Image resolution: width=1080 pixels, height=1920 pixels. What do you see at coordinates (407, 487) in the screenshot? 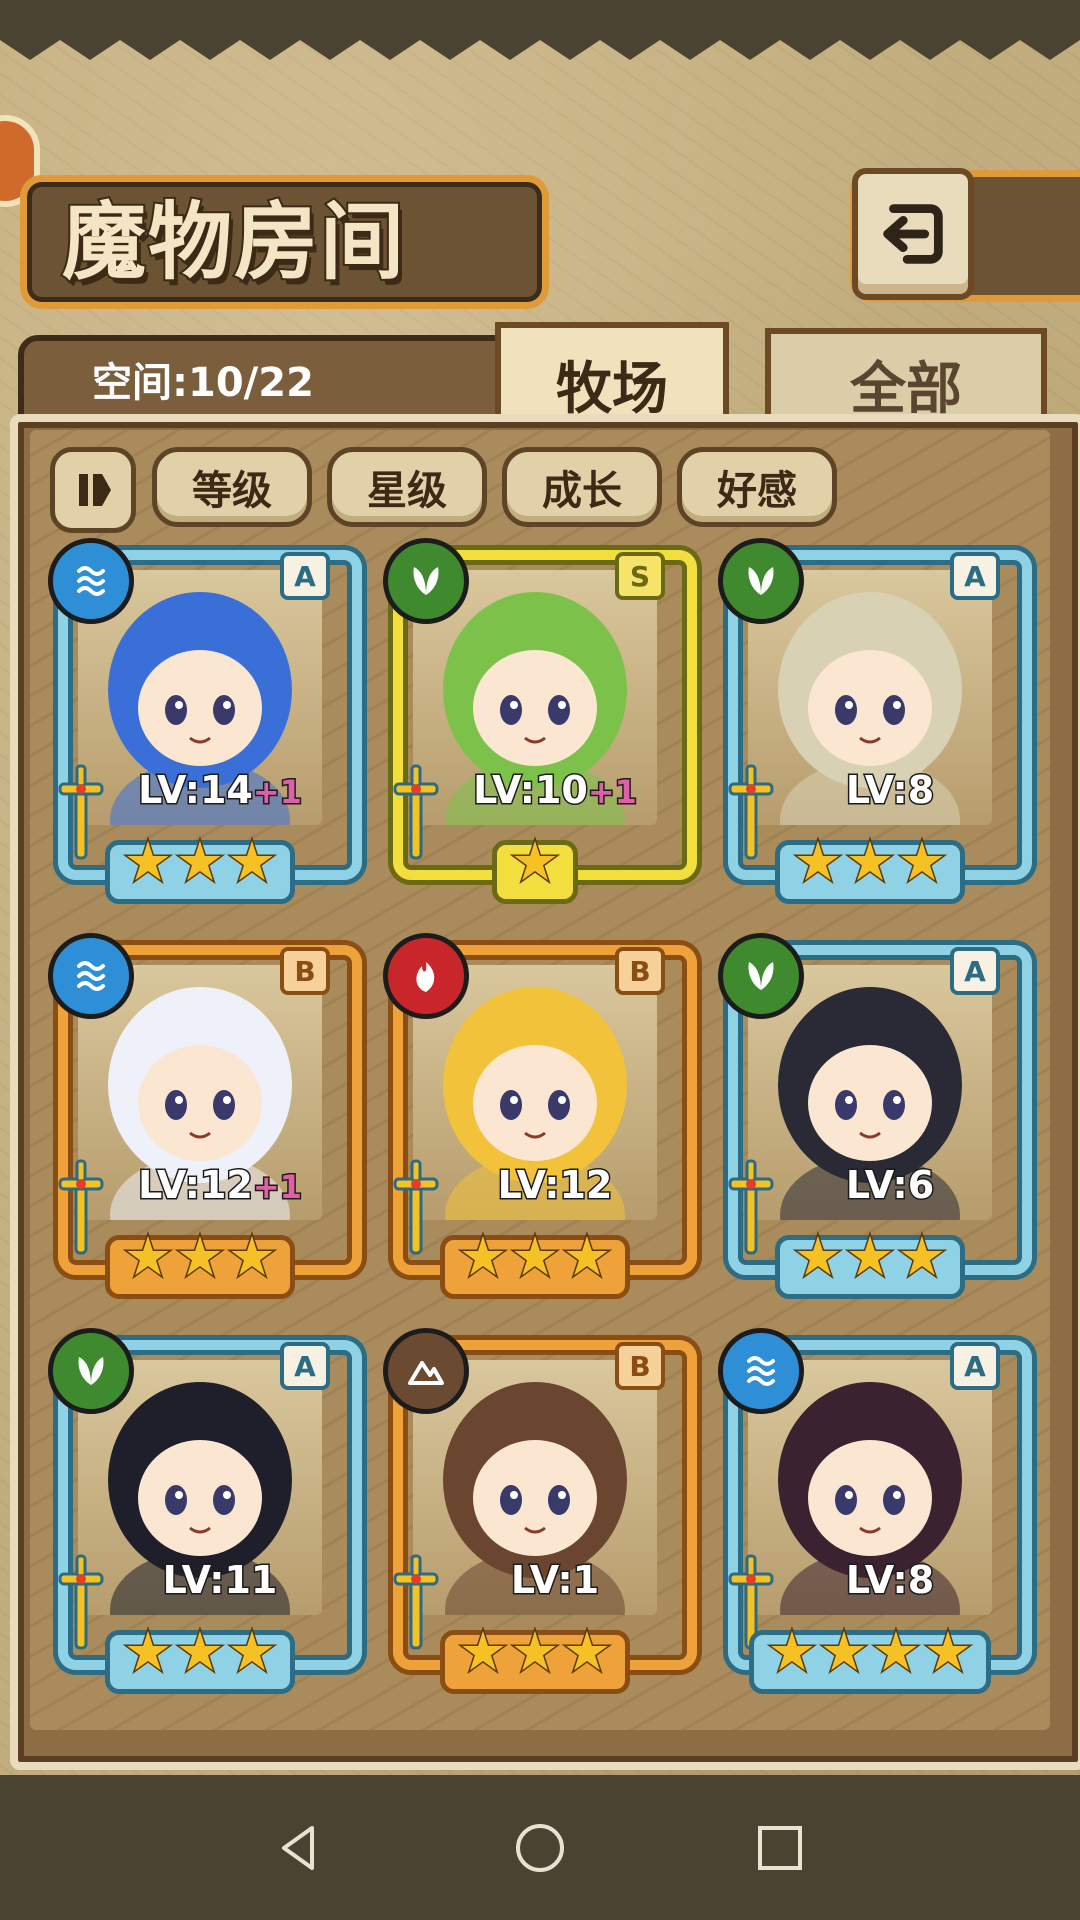
I see `sort-star-button: 星级` at bounding box center [407, 487].